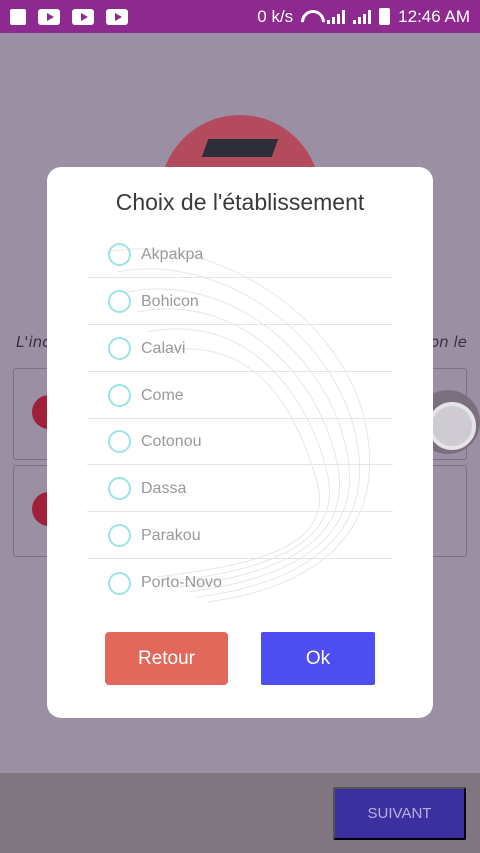 The image size is (480, 853). What do you see at coordinates (240, 536) in the screenshot?
I see `option-parakou: Parakou` at bounding box center [240, 536].